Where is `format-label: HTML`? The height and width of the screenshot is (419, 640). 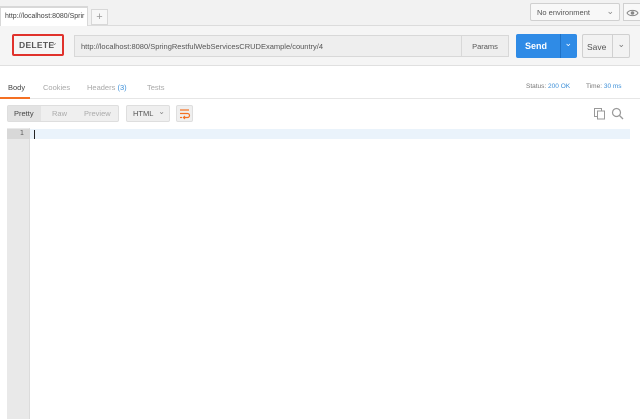 format-label: HTML is located at coordinates (143, 113).